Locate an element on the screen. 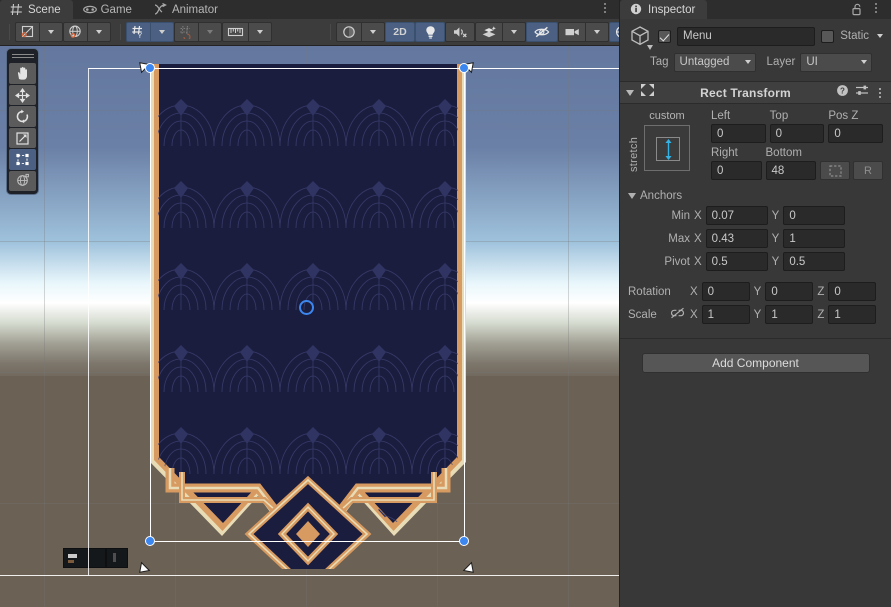 Image resolution: width=891 pixels, height=607 pixels. object-enabled-checkbox is located at coordinates (664, 36).